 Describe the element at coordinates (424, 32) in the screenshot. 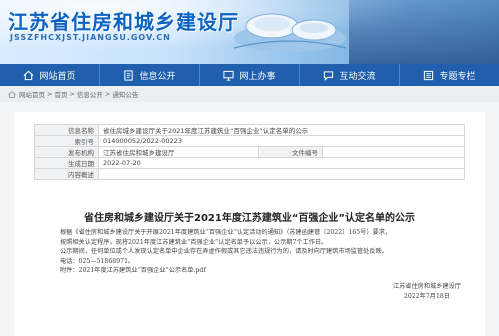

I see `banner-cityscape` at that location.